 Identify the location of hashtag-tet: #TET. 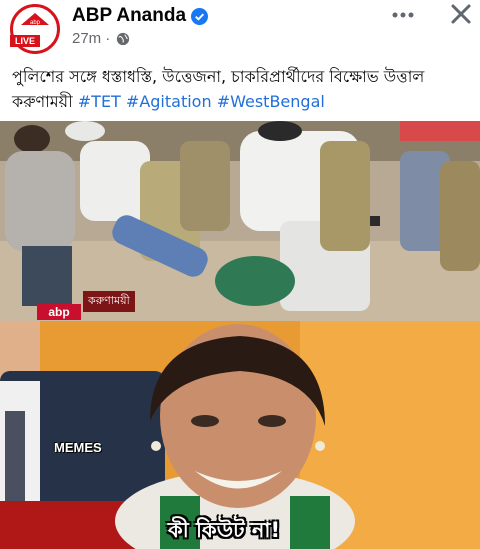
(99, 101).